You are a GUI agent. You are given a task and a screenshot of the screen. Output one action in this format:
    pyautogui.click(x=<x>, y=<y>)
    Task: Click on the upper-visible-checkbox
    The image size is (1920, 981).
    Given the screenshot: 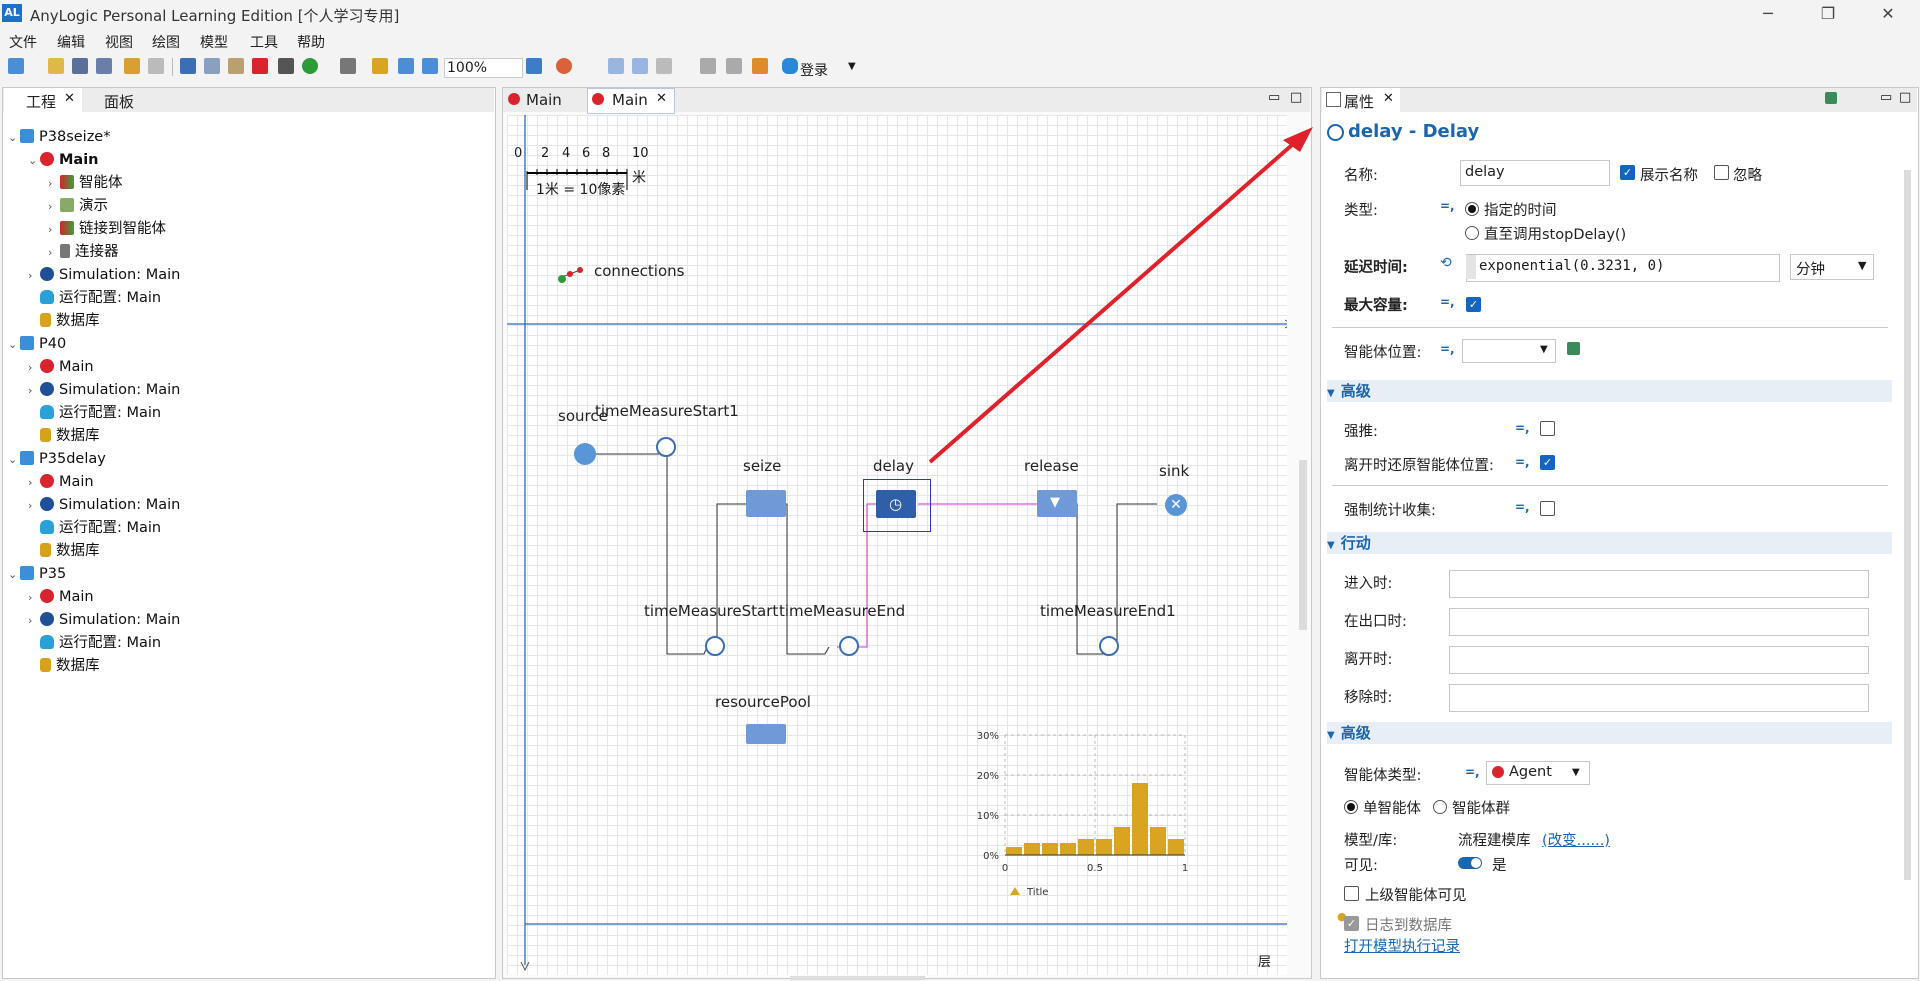 What is the action you would take?
    pyautogui.click(x=1351, y=893)
    